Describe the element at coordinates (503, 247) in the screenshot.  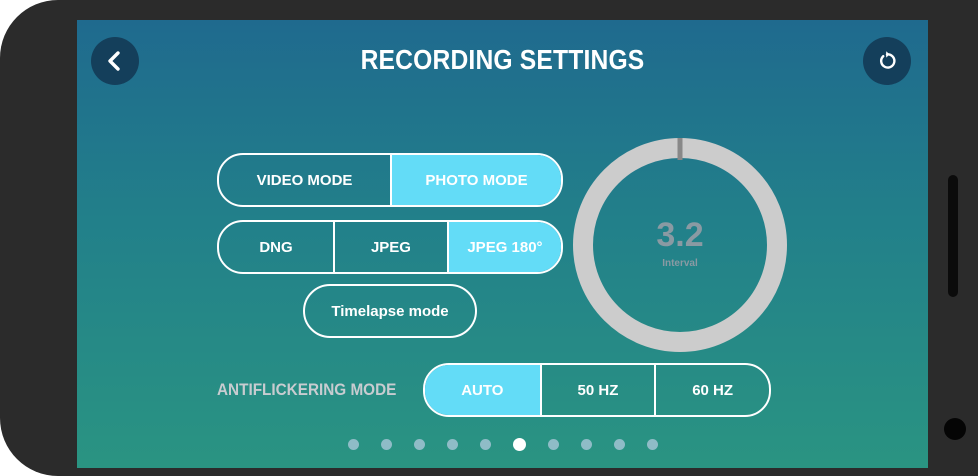
I see `jpeg-180-option: JPEG 180°` at that location.